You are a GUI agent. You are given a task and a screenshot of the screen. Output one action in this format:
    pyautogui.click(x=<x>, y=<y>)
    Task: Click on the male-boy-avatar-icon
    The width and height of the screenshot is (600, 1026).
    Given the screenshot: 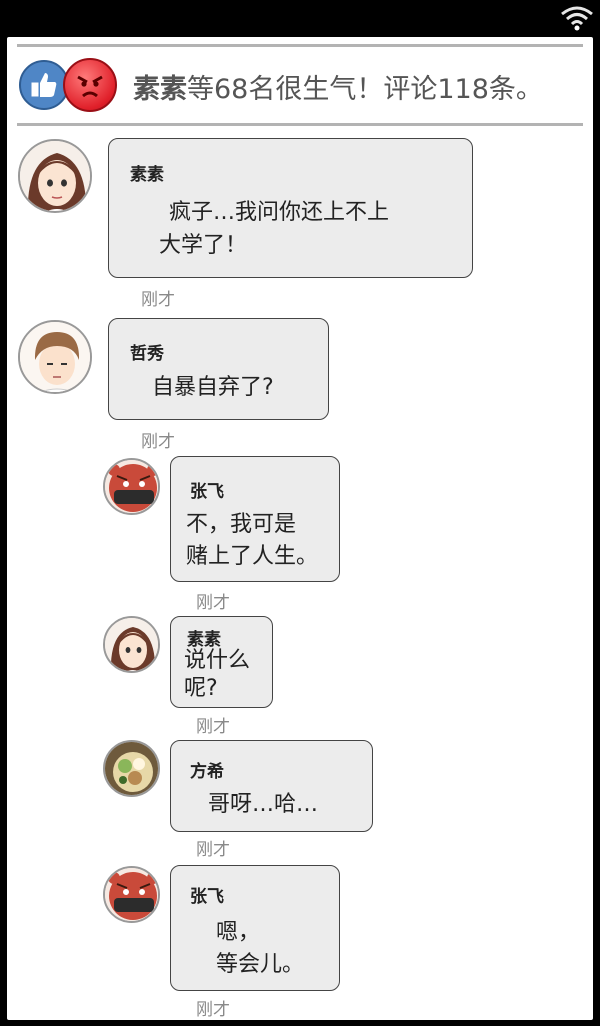 What is the action you would take?
    pyautogui.click(x=55, y=357)
    